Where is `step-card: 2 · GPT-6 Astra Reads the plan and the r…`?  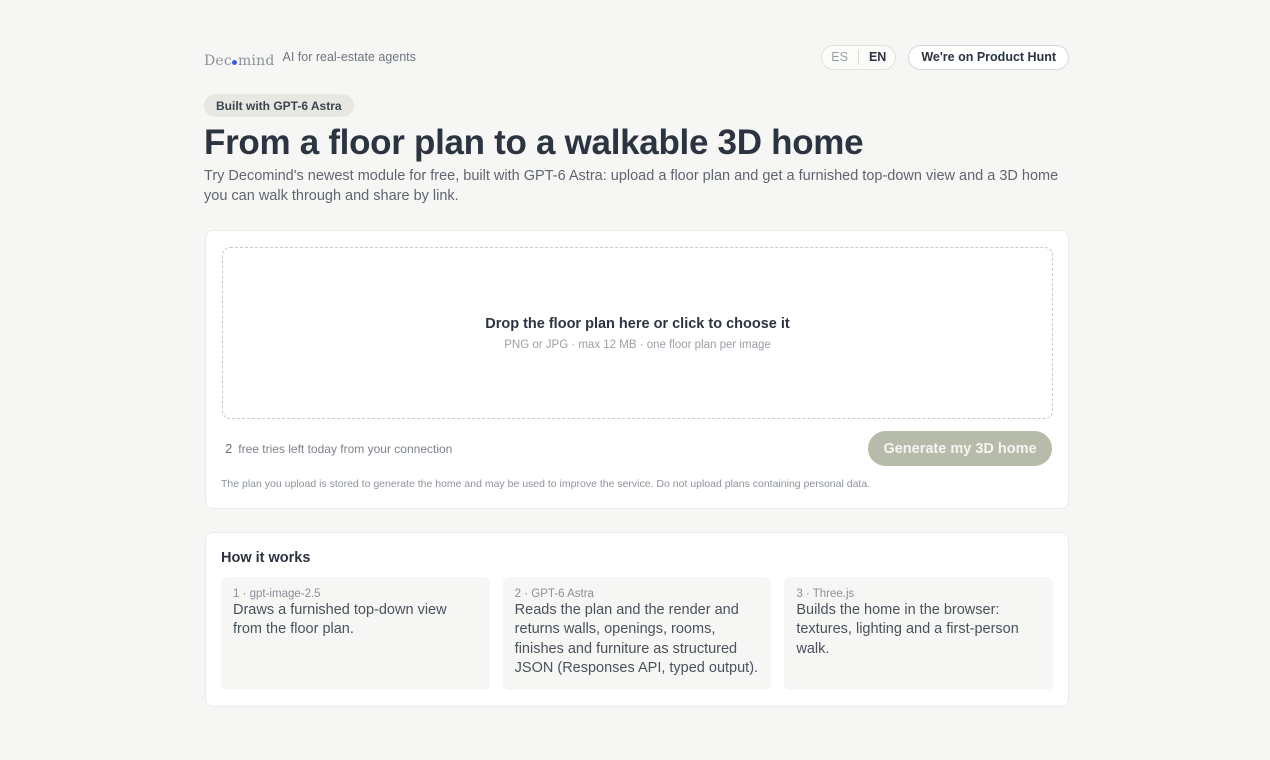
step-card: 2 · GPT-6 Astra Reads the plan and the r… is located at coordinates (637, 633).